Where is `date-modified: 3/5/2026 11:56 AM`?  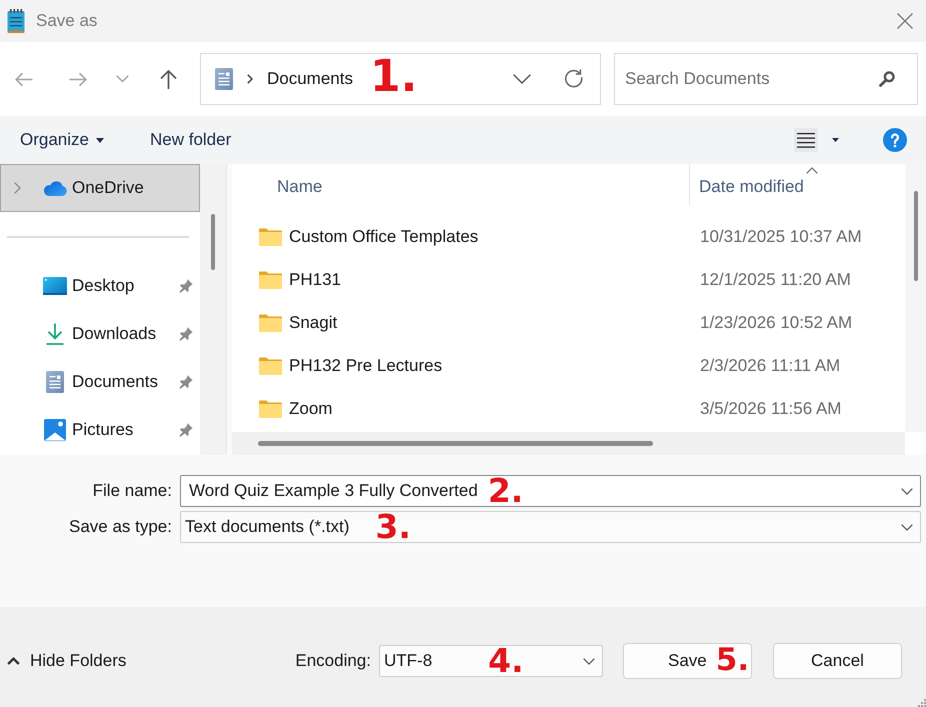
date-modified: 3/5/2026 11:56 AM is located at coordinates (770, 408).